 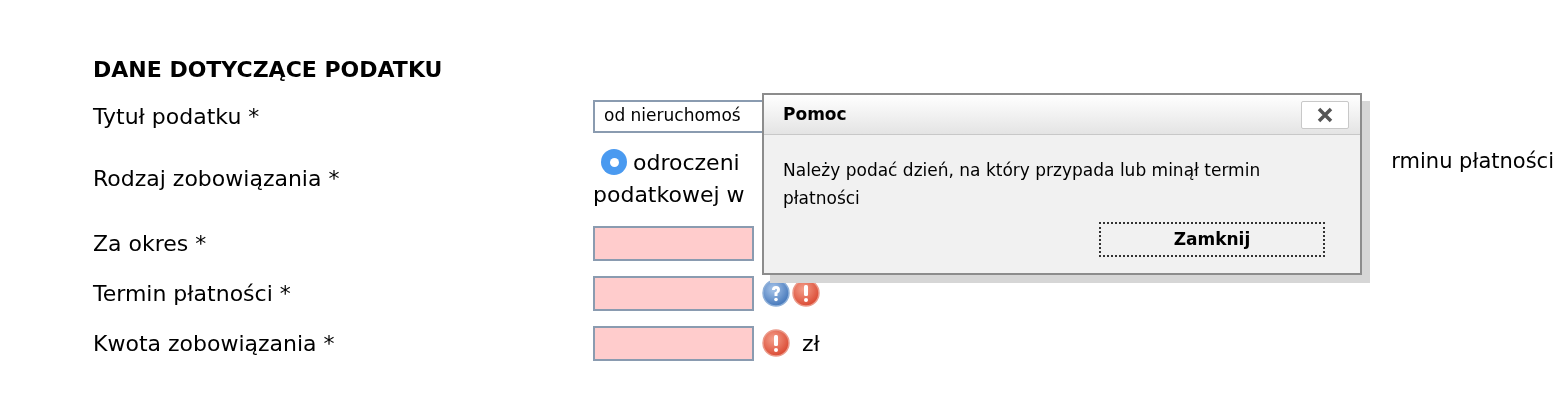 What do you see at coordinates (192, 293) in the screenshot?
I see `field-label: Termin płatności *` at bounding box center [192, 293].